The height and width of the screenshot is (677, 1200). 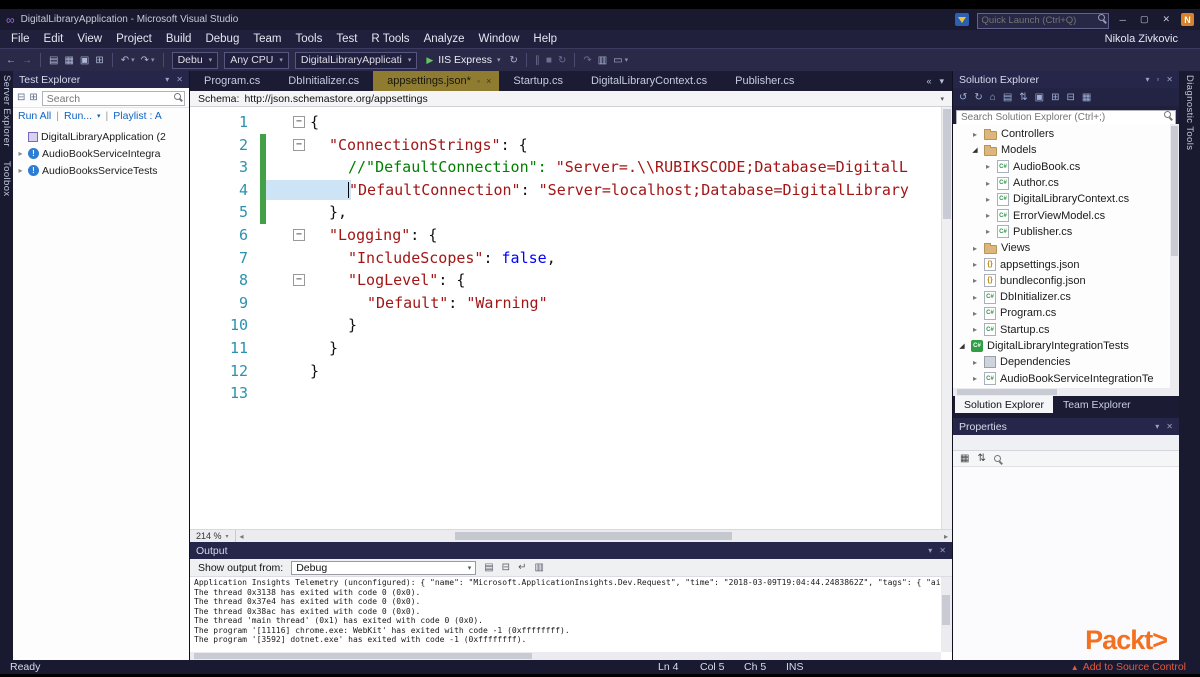 What do you see at coordinates (1097, 404) in the screenshot?
I see `panel-tab-team-explorer: Team Explorer` at bounding box center [1097, 404].